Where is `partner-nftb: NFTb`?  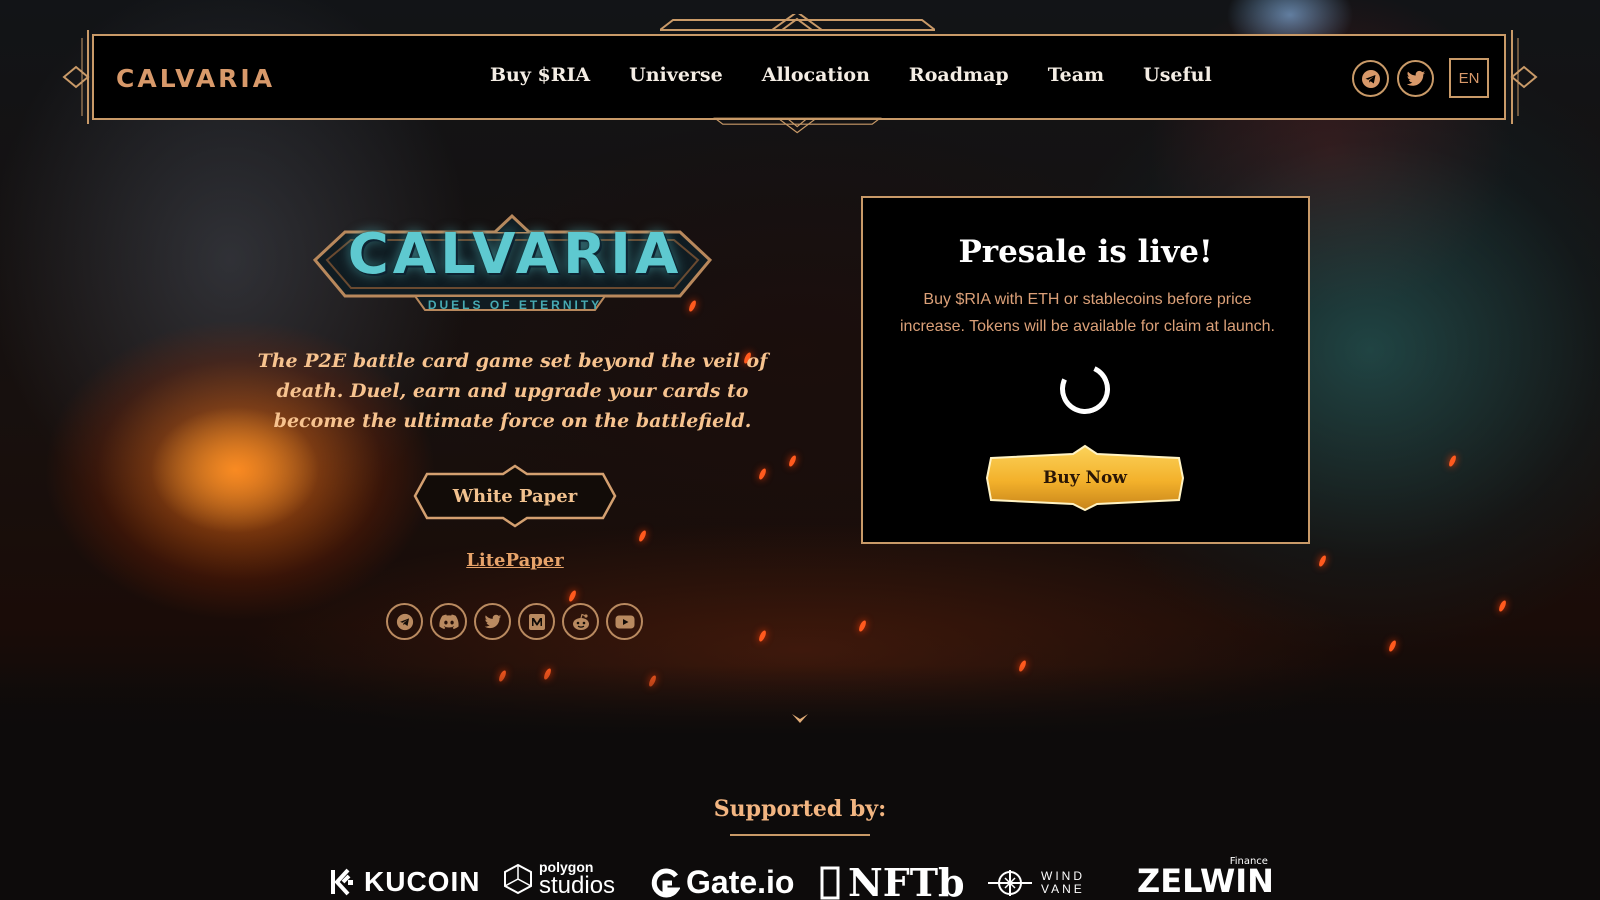 partner-nftb: NFTb is located at coordinates (892, 880).